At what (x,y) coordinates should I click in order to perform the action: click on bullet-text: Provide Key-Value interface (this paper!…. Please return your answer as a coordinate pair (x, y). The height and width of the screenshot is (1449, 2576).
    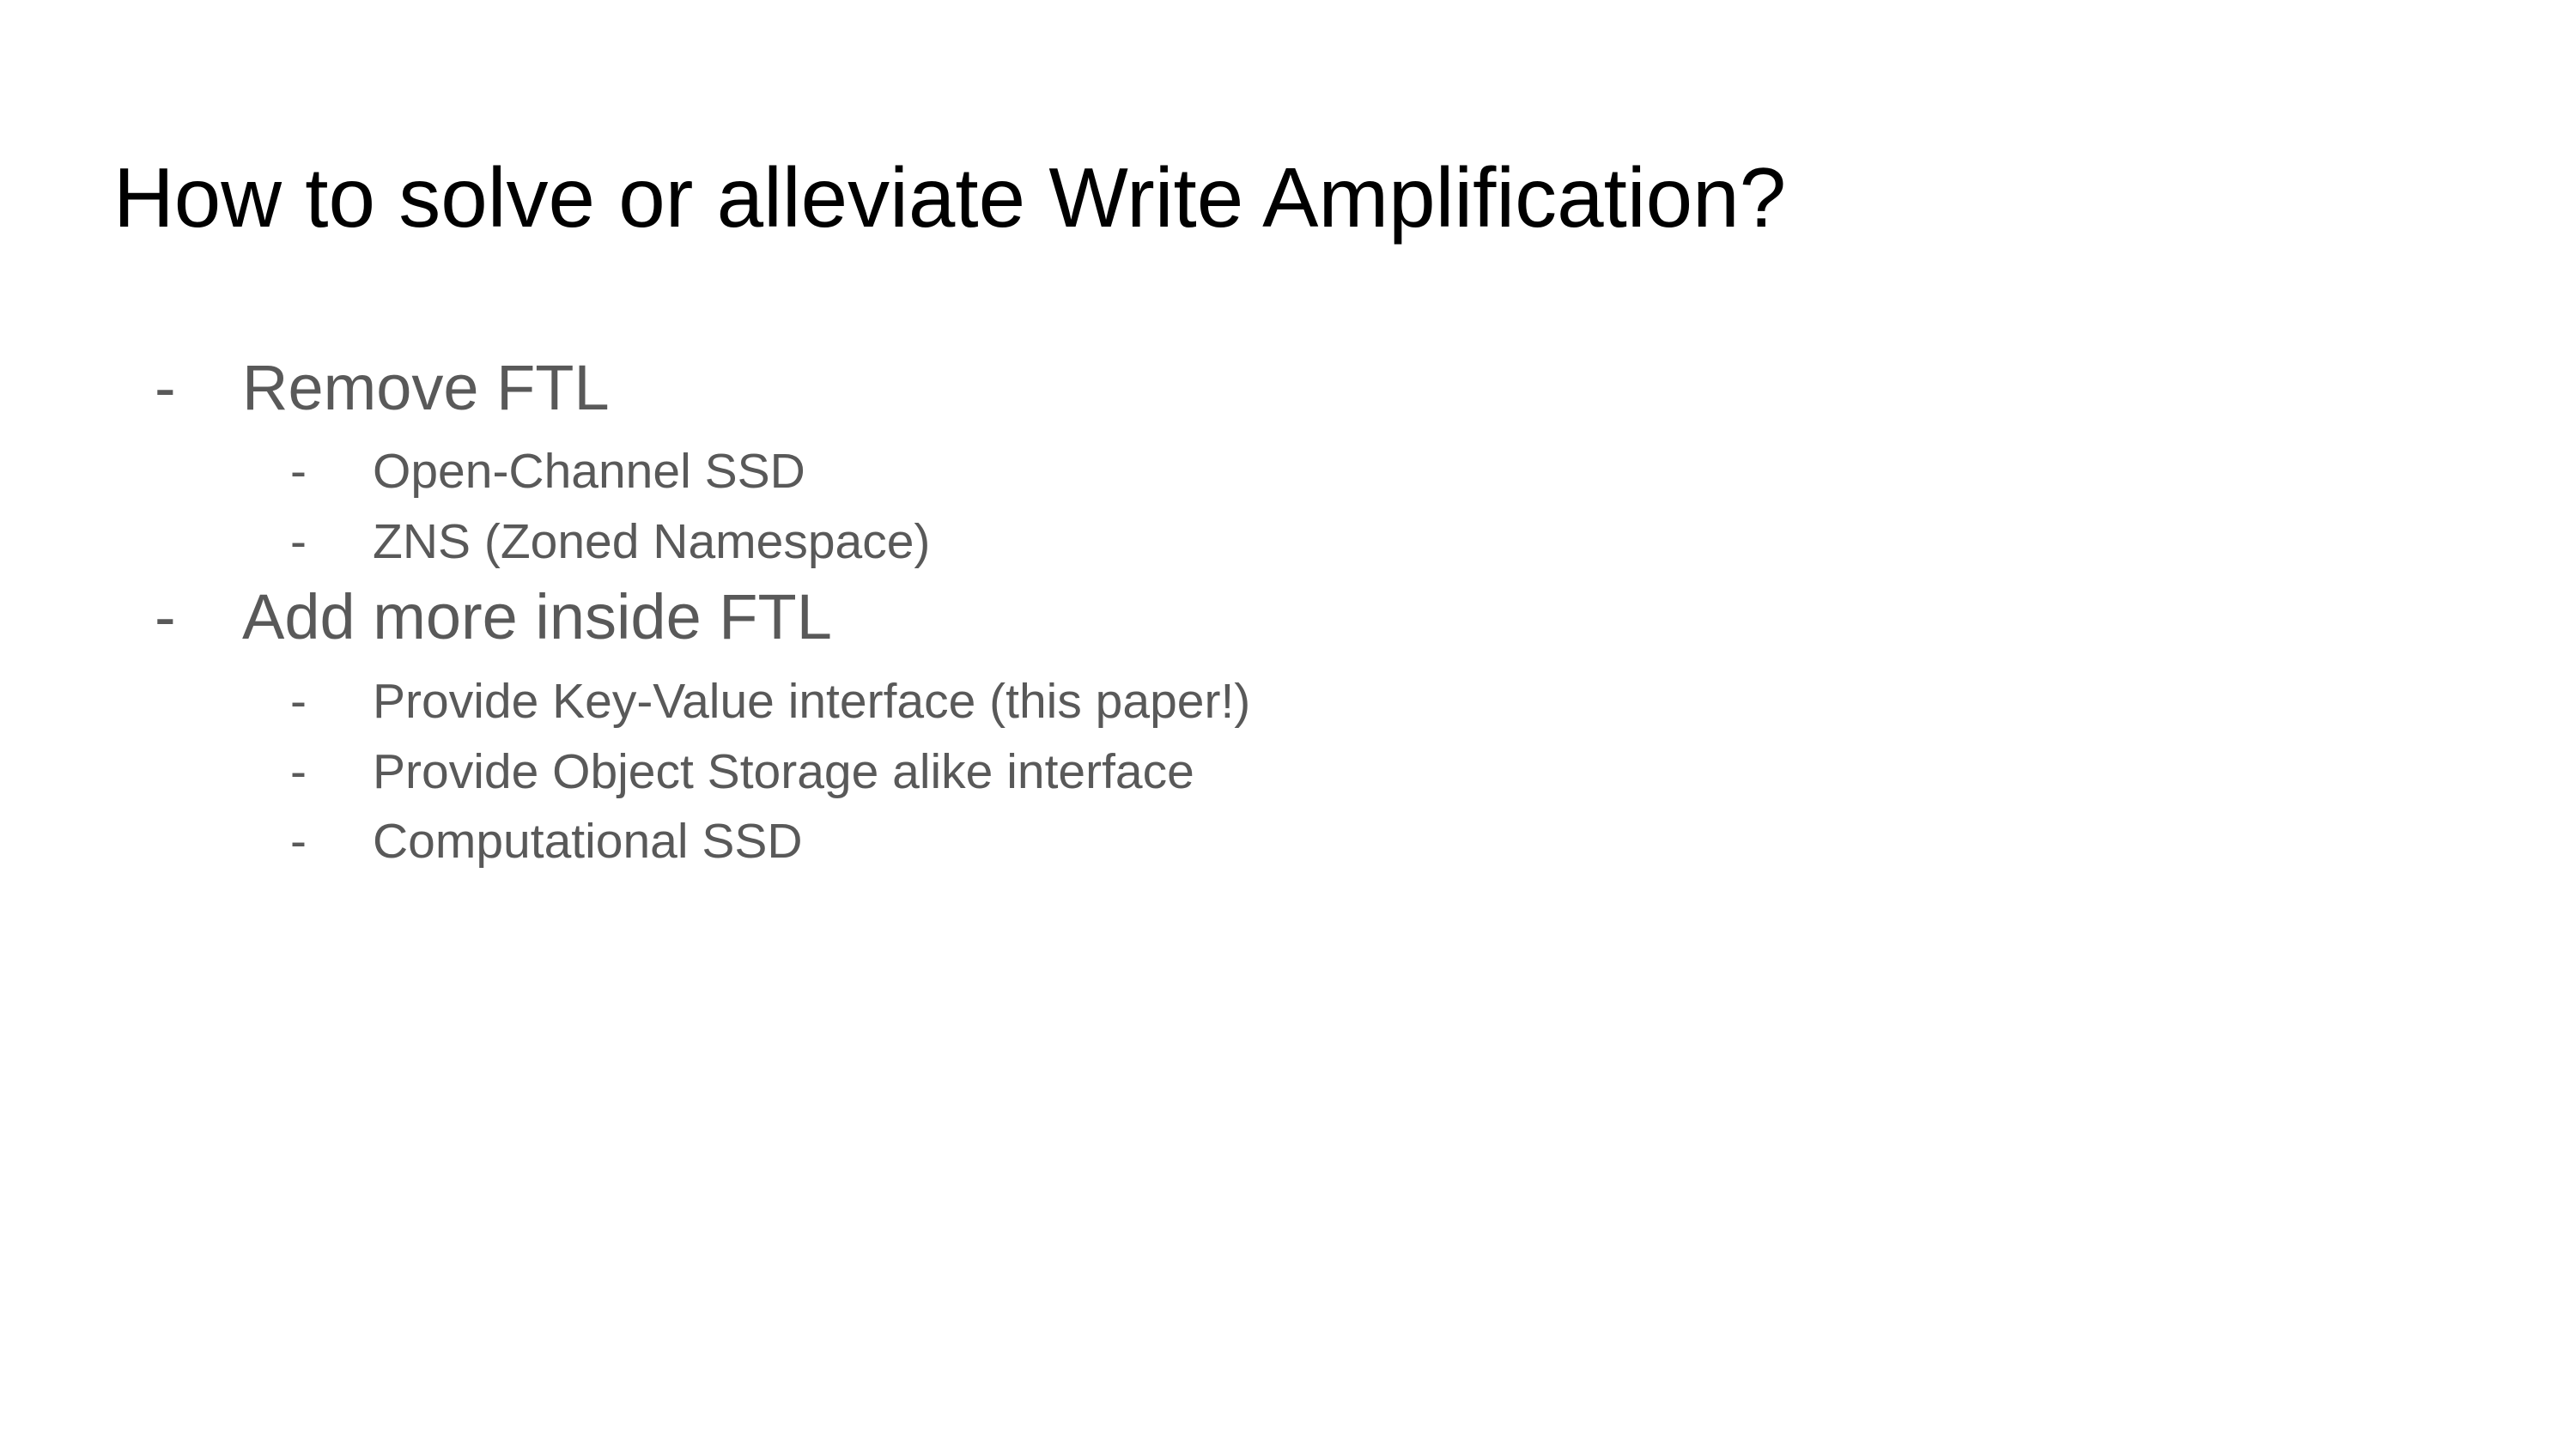
    Looking at the image, I should click on (812, 701).